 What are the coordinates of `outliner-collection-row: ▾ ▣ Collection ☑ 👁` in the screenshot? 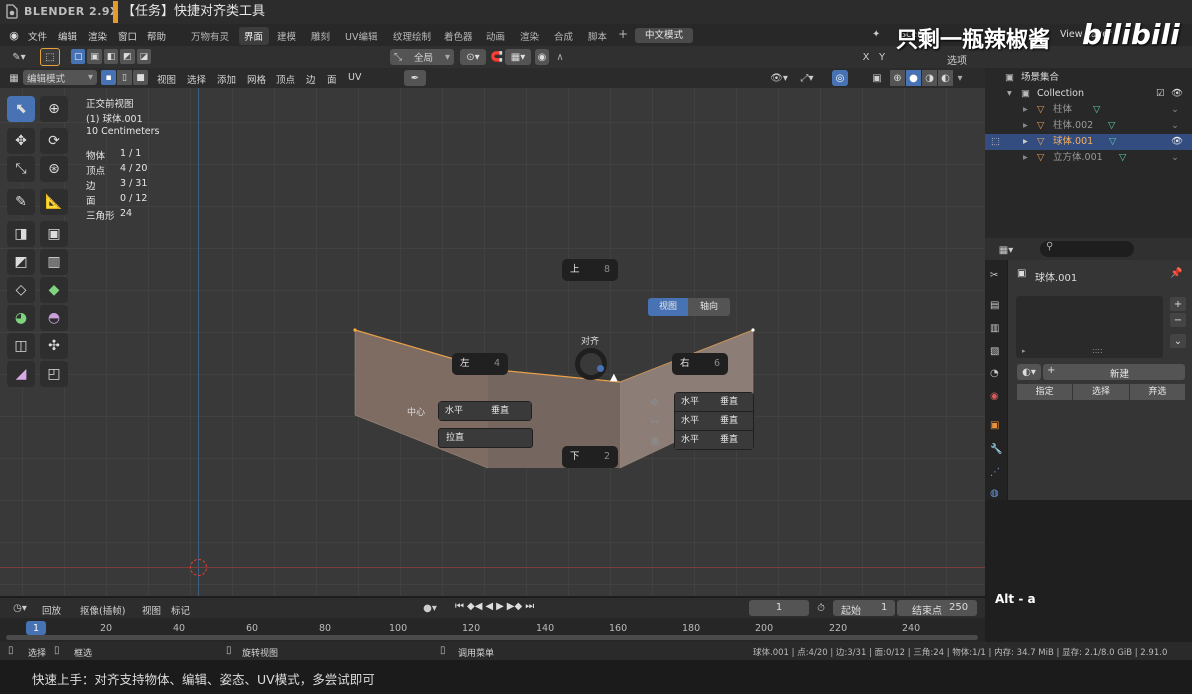 It's located at (1088, 94).